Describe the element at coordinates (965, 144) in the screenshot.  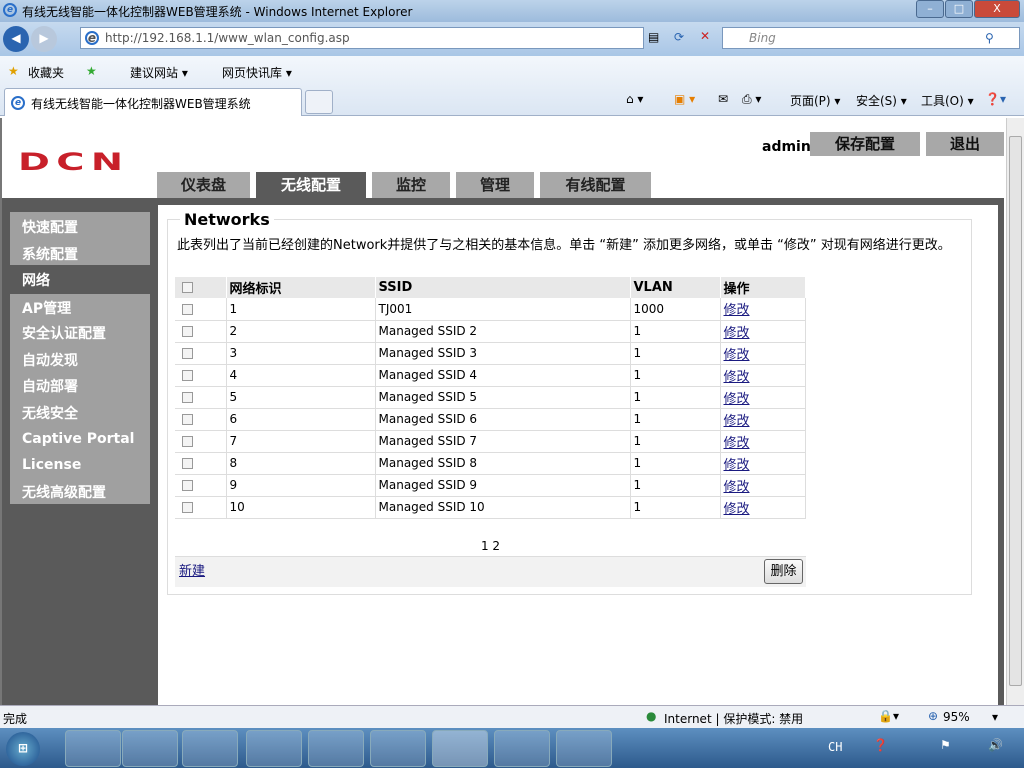
I see `logout-button: 退出` at that location.